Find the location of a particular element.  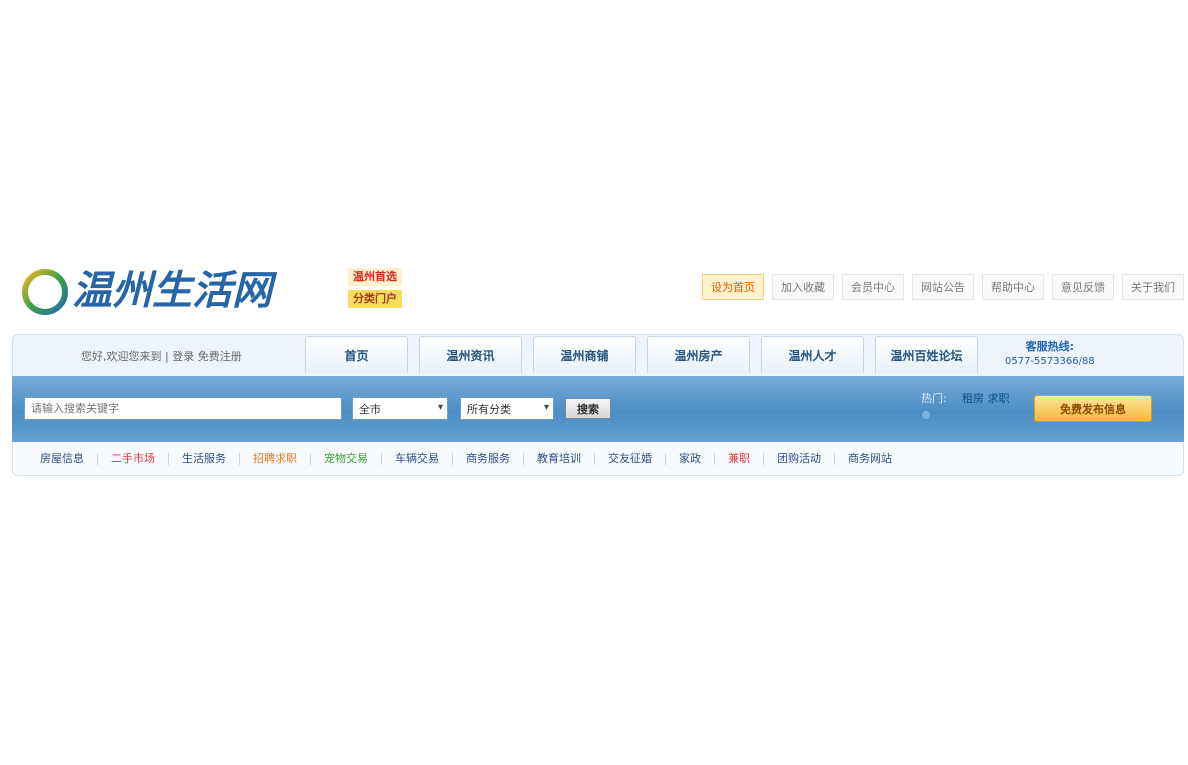

hotline-title: 客服热线: is located at coordinates (1050, 346).